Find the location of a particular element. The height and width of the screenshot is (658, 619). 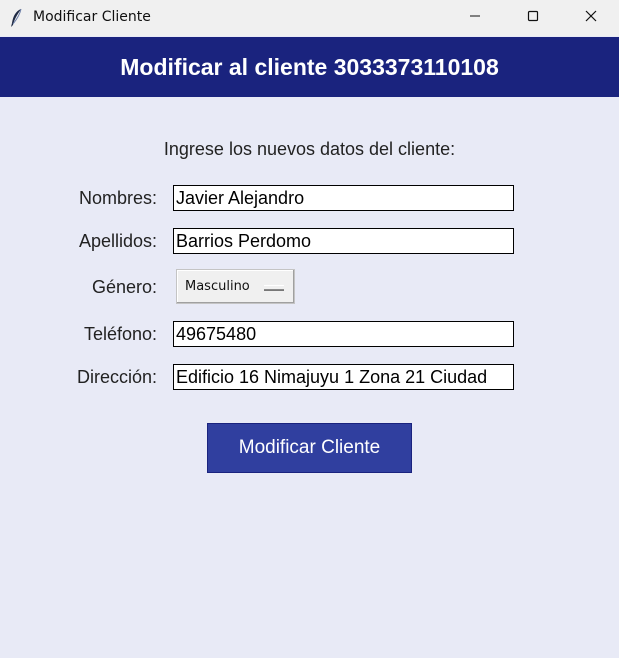

close-icon is located at coordinates (591, 18).